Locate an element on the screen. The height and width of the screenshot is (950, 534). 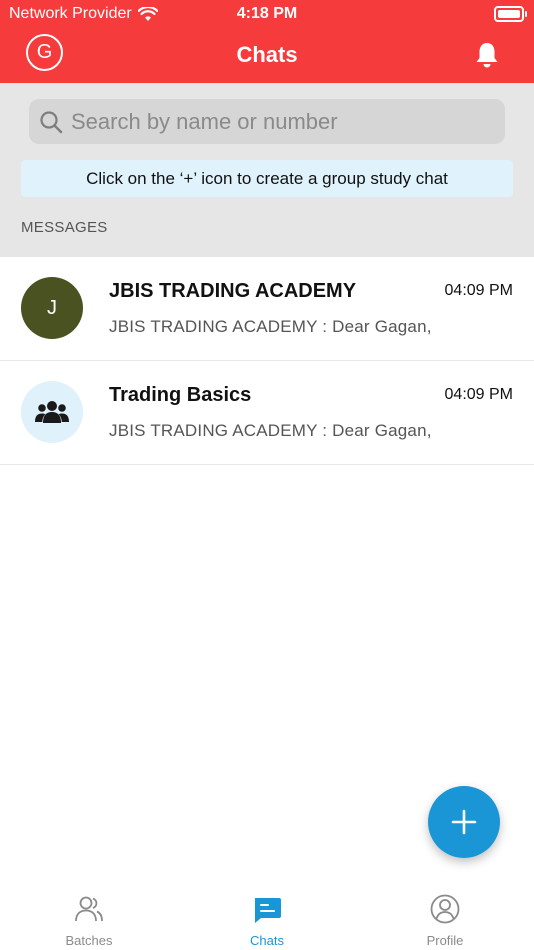
tab-chats: Chats is located at coordinates (267, 914).